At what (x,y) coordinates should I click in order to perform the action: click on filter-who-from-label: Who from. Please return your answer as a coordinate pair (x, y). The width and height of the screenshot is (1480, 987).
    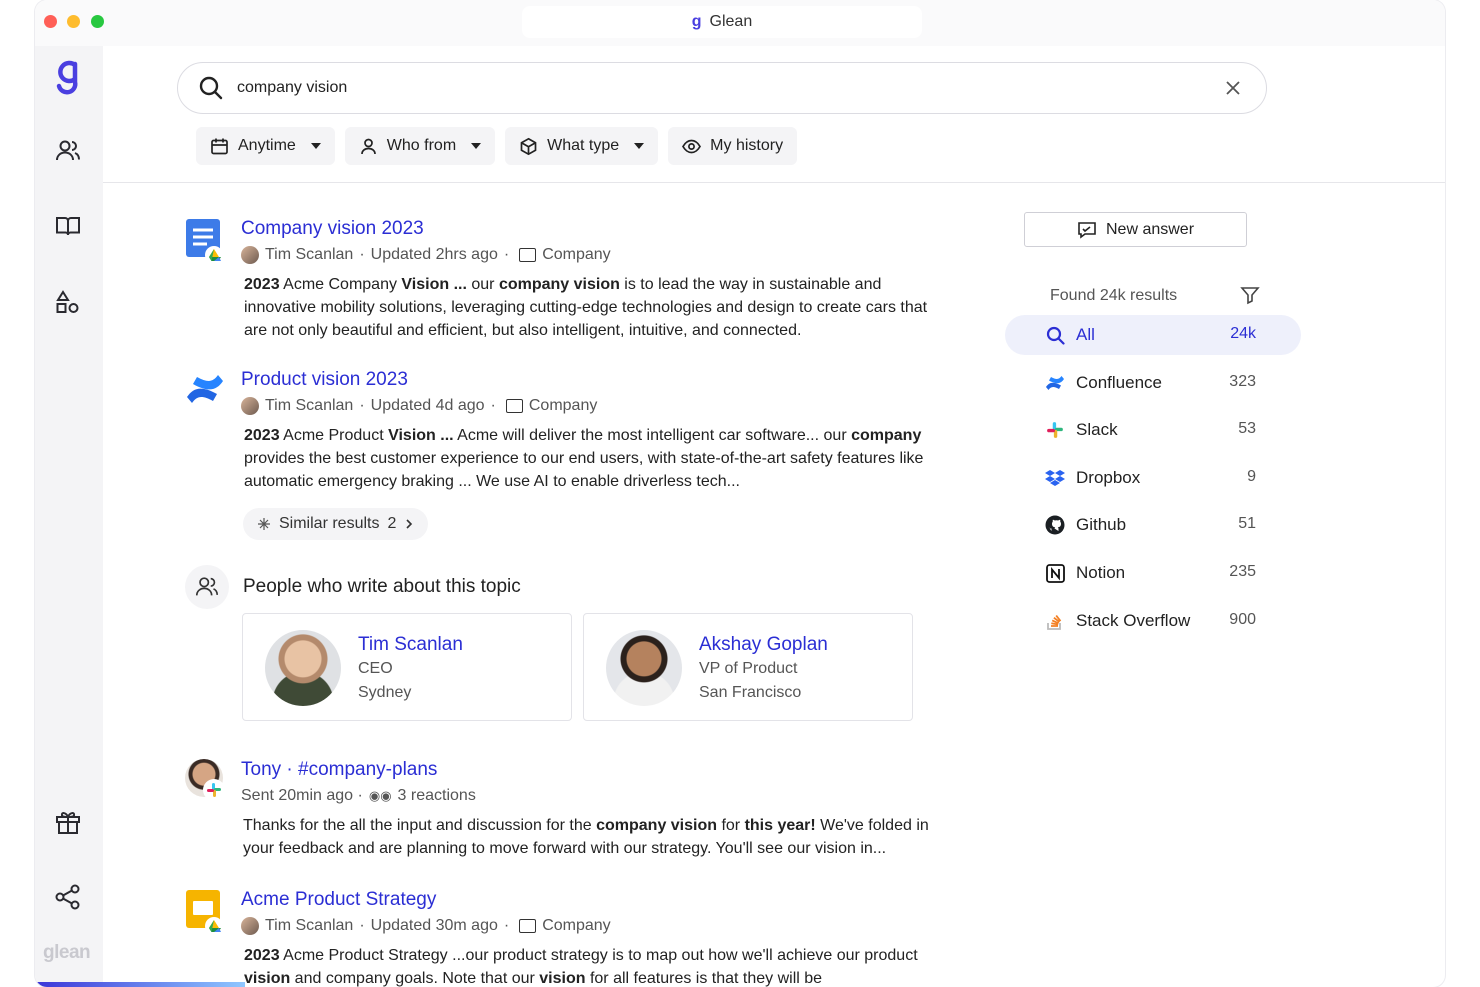
    Looking at the image, I should click on (421, 145).